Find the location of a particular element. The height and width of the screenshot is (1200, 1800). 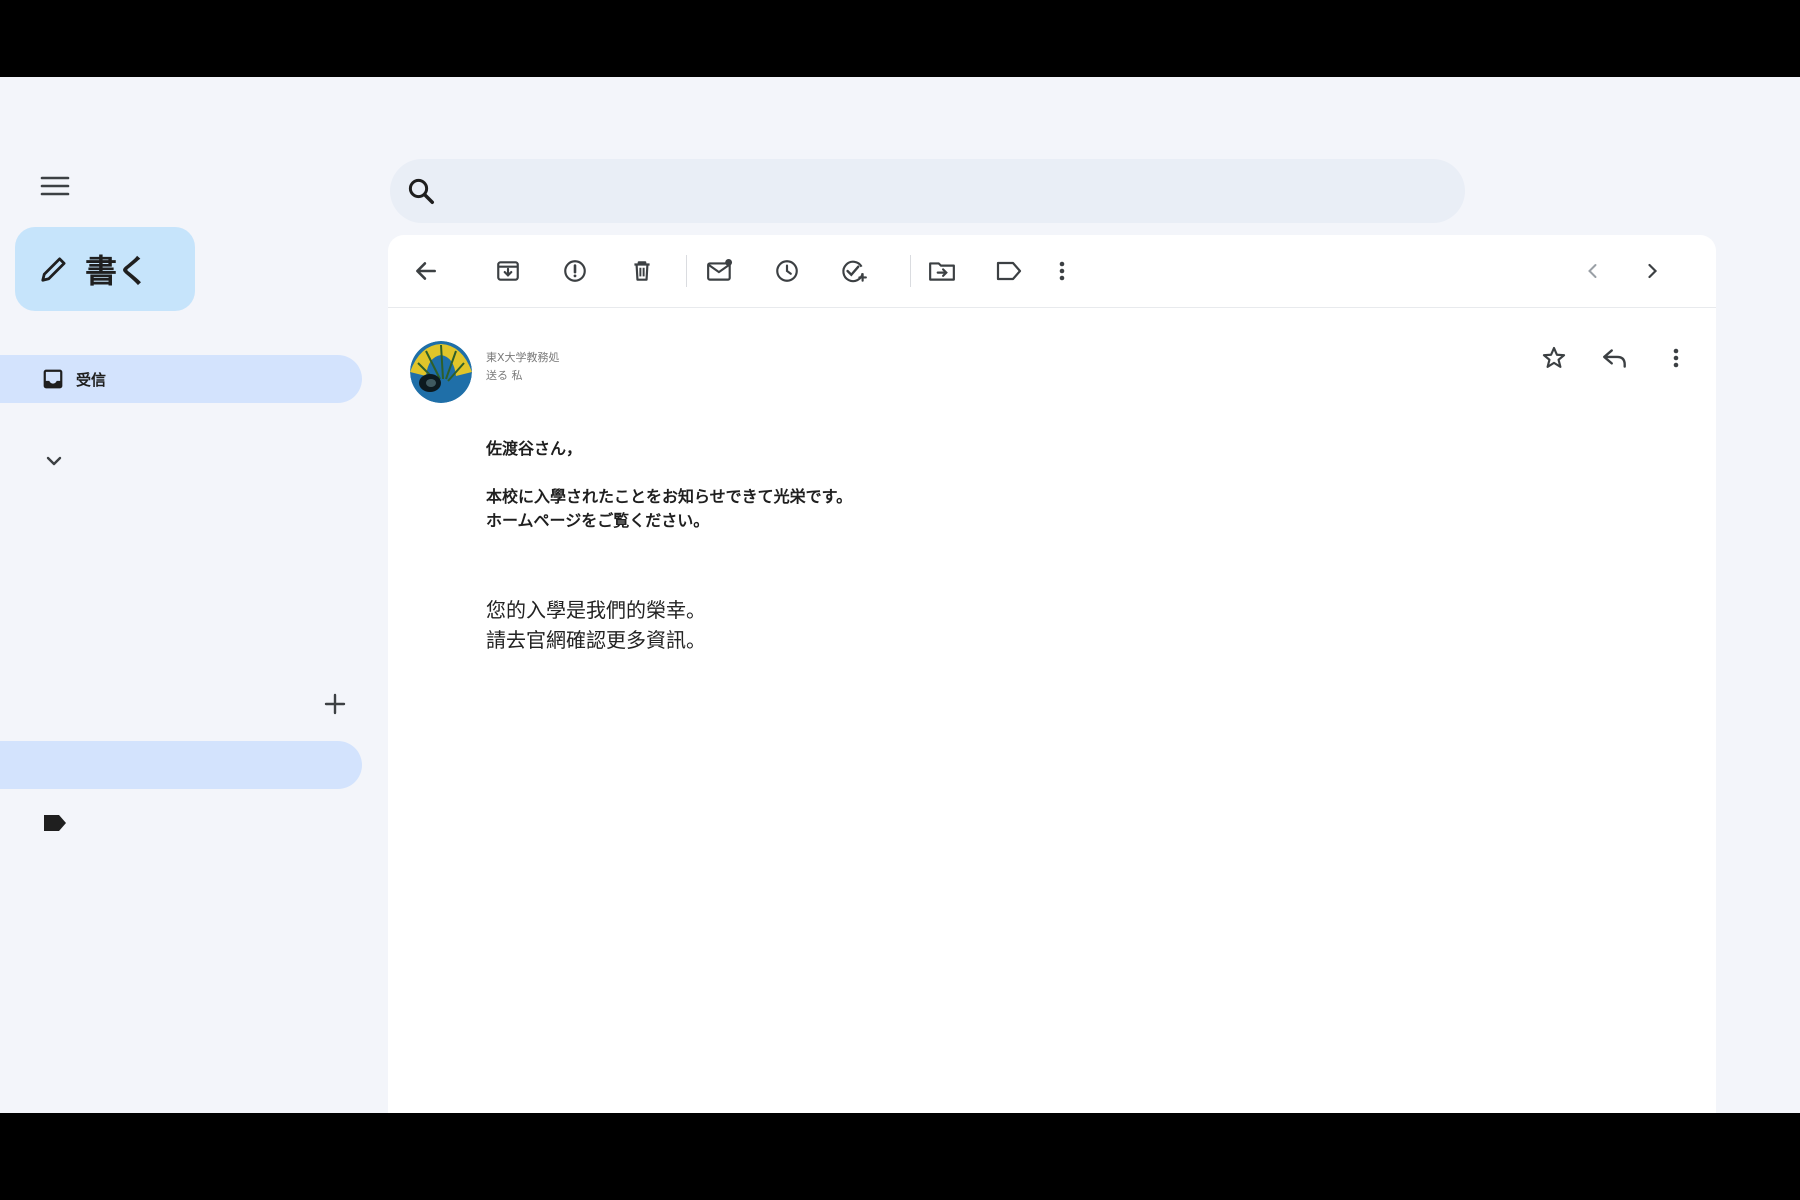

inbox-icon is located at coordinates (53, 379).